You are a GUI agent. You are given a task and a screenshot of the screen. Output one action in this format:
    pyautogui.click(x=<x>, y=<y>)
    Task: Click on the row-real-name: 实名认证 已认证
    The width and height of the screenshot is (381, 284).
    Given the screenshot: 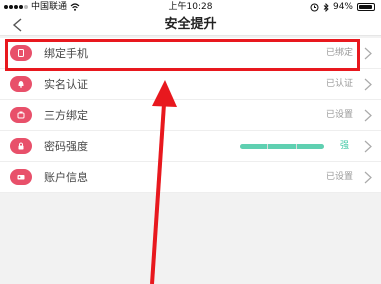 What is the action you would take?
    pyautogui.click(x=190, y=84)
    